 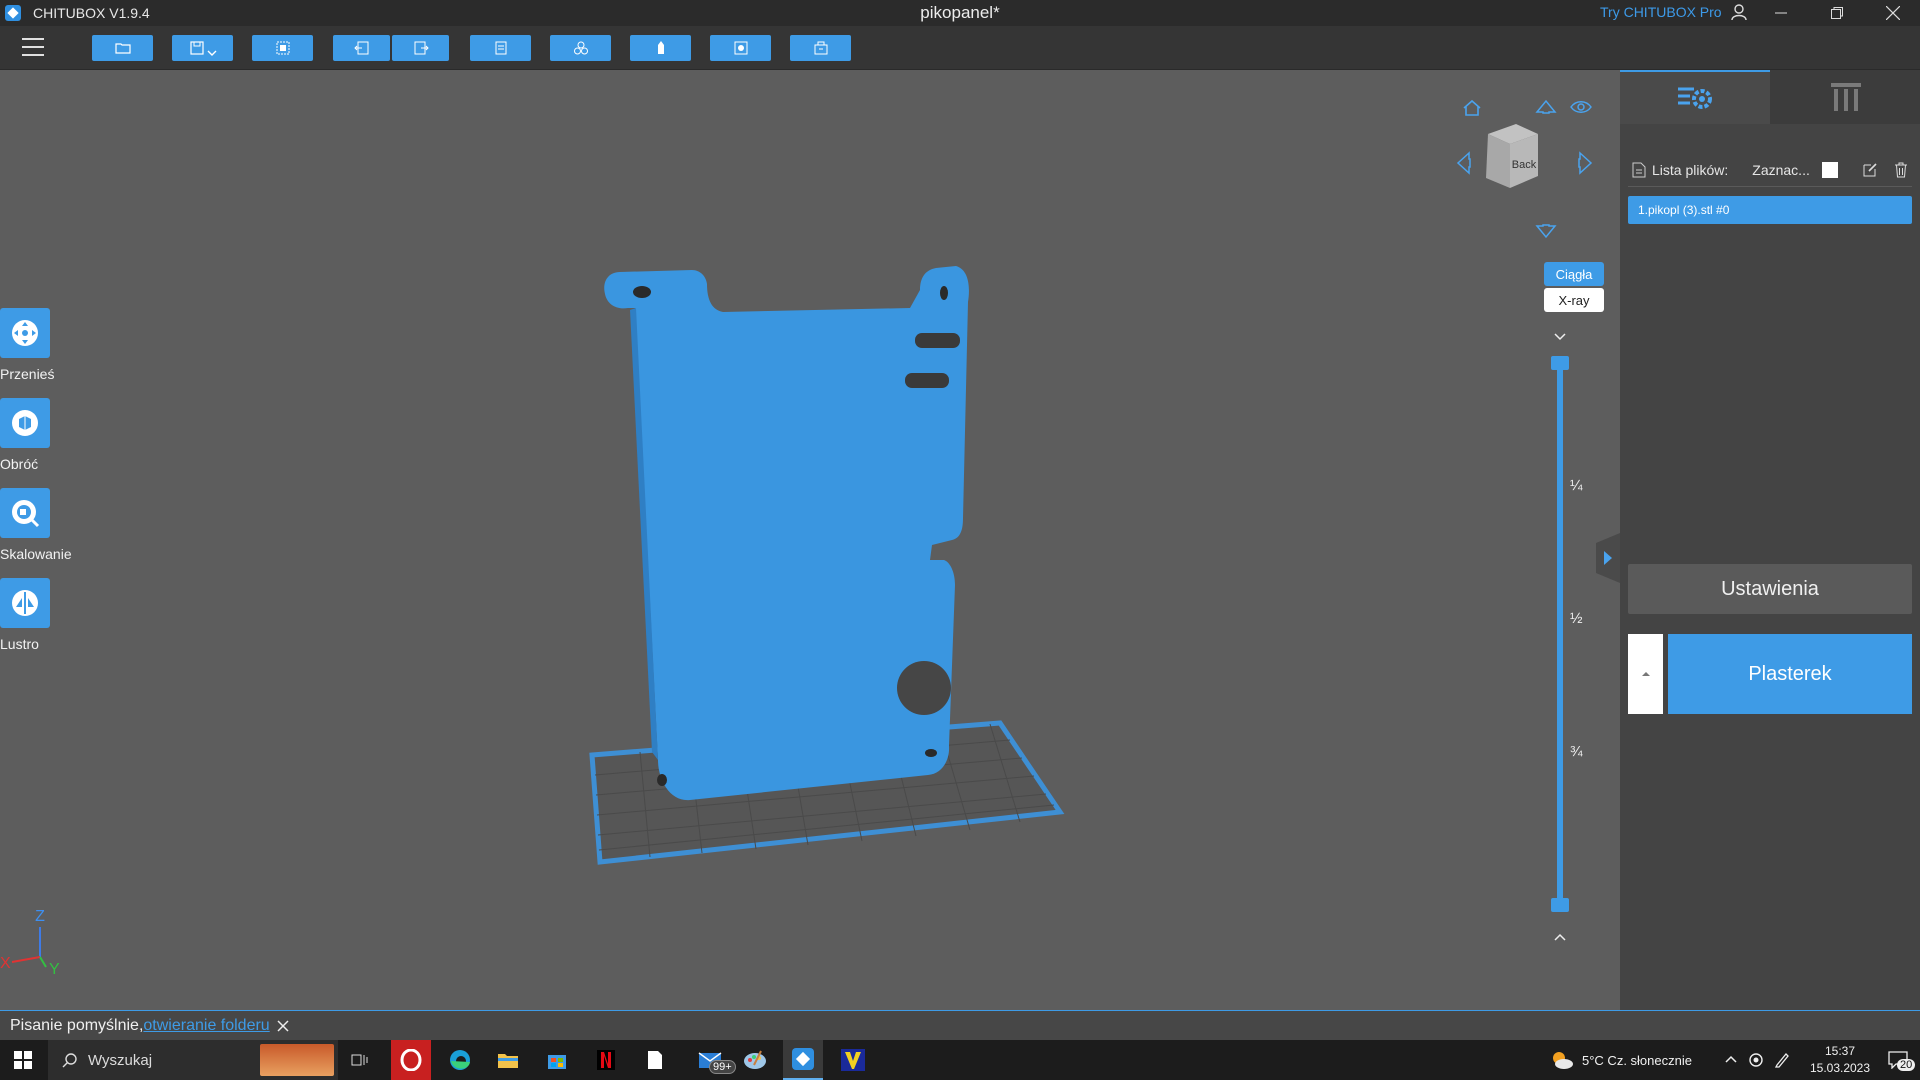 I want to click on save-button, so click(x=202, y=48).